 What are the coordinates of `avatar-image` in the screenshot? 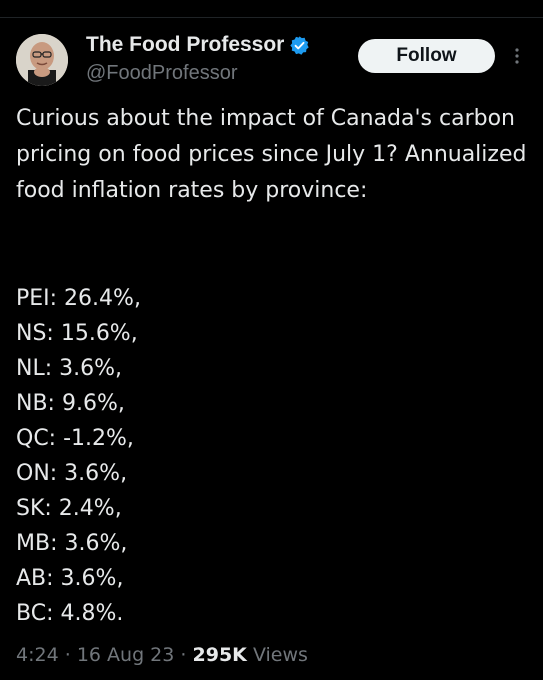 It's located at (42, 60).